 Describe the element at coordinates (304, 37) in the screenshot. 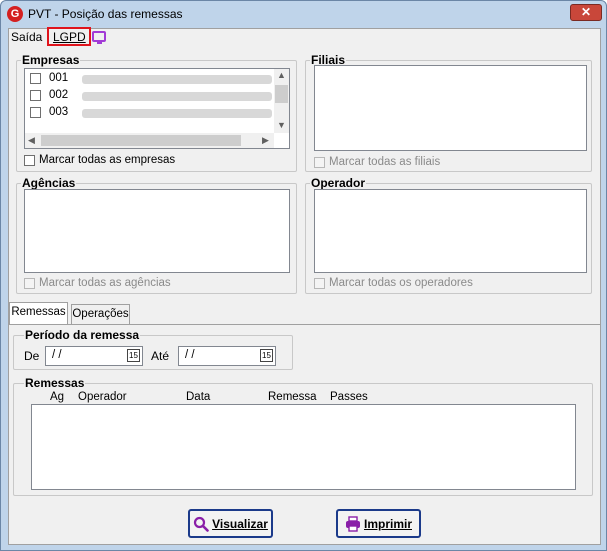

I see `menu-bar: Saída LGPD` at that location.